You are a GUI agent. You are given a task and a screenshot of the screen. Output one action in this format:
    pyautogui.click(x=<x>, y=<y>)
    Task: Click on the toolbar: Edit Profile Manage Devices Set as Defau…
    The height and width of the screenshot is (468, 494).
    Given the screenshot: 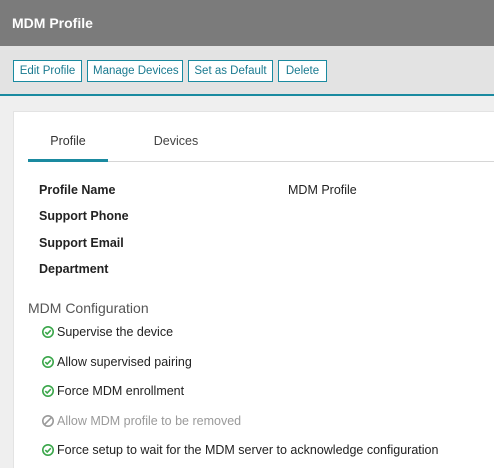 What is the action you would take?
    pyautogui.click(x=247, y=71)
    